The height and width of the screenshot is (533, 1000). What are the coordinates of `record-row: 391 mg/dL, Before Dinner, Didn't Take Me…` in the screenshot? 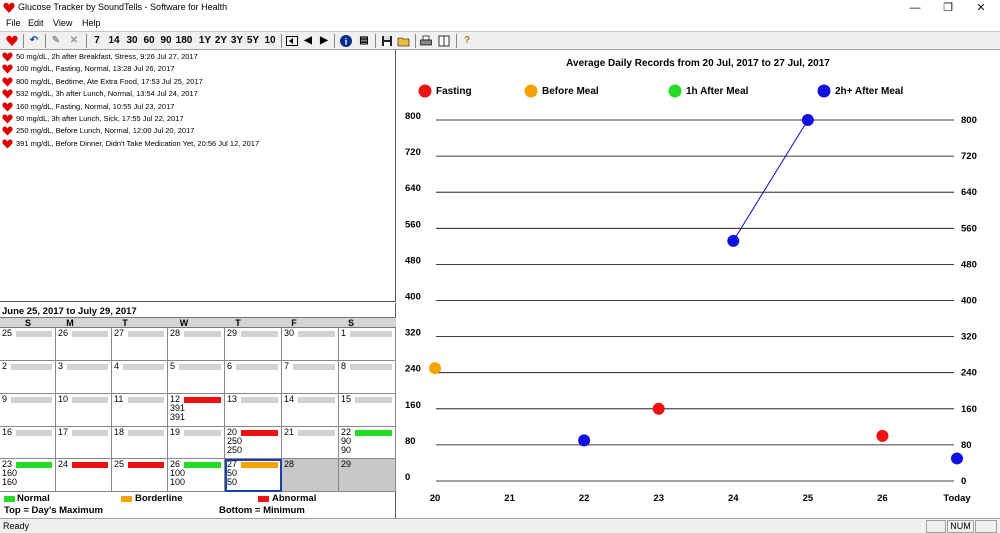 It's located at (197, 144).